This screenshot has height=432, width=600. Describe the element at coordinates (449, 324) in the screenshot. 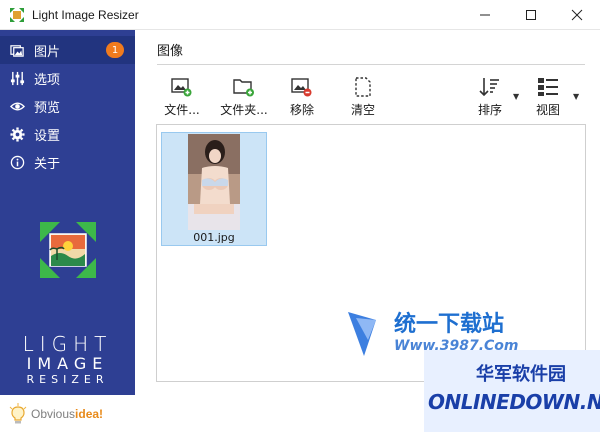

I see `site-watermark-text: 统一下载站` at that location.